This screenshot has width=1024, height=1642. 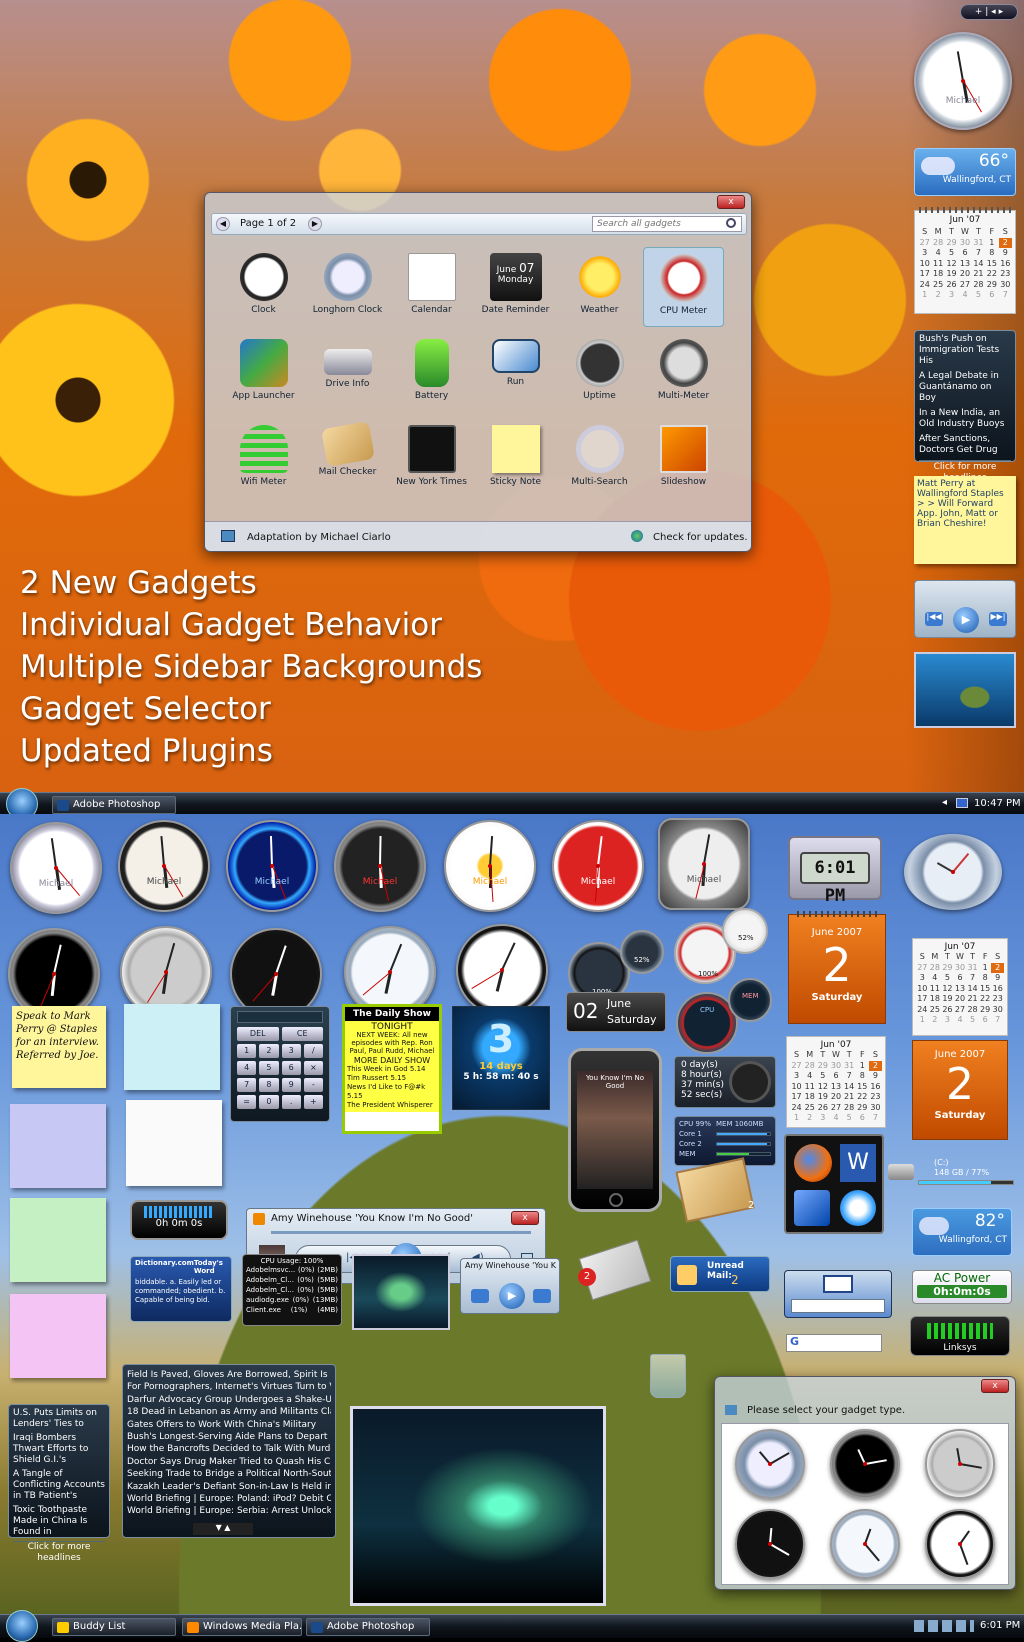 What do you see at coordinates (431, 373) in the screenshot?
I see `gadget-item-battery: Battery` at bounding box center [431, 373].